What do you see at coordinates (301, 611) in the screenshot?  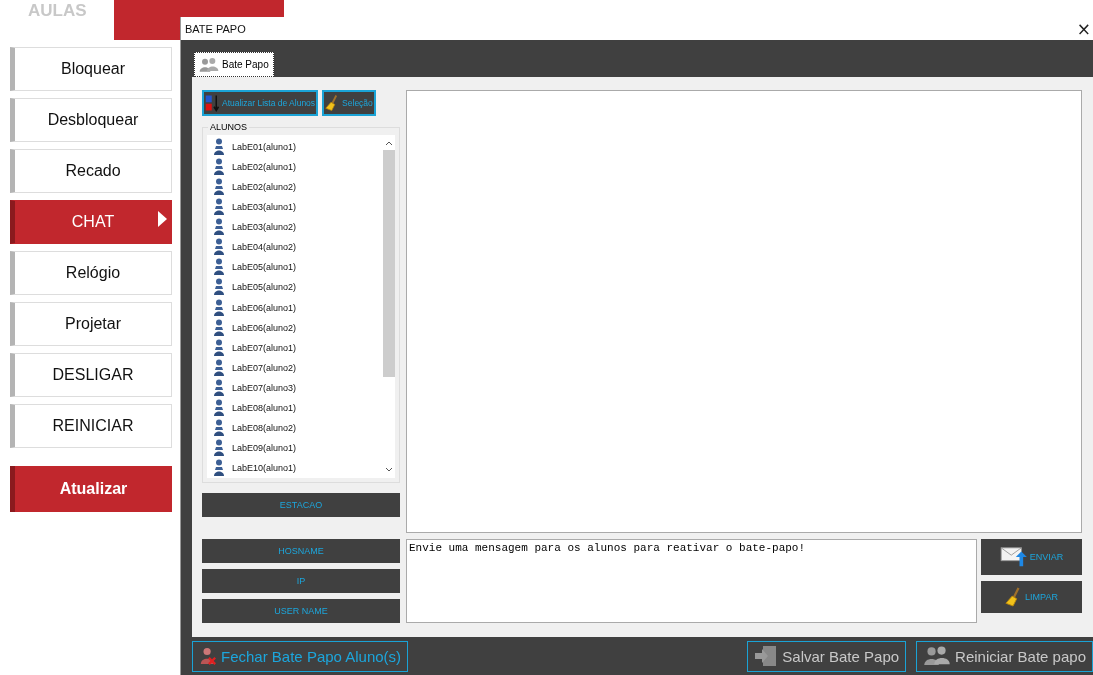 I see `info-label: USER NAME` at bounding box center [301, 611].